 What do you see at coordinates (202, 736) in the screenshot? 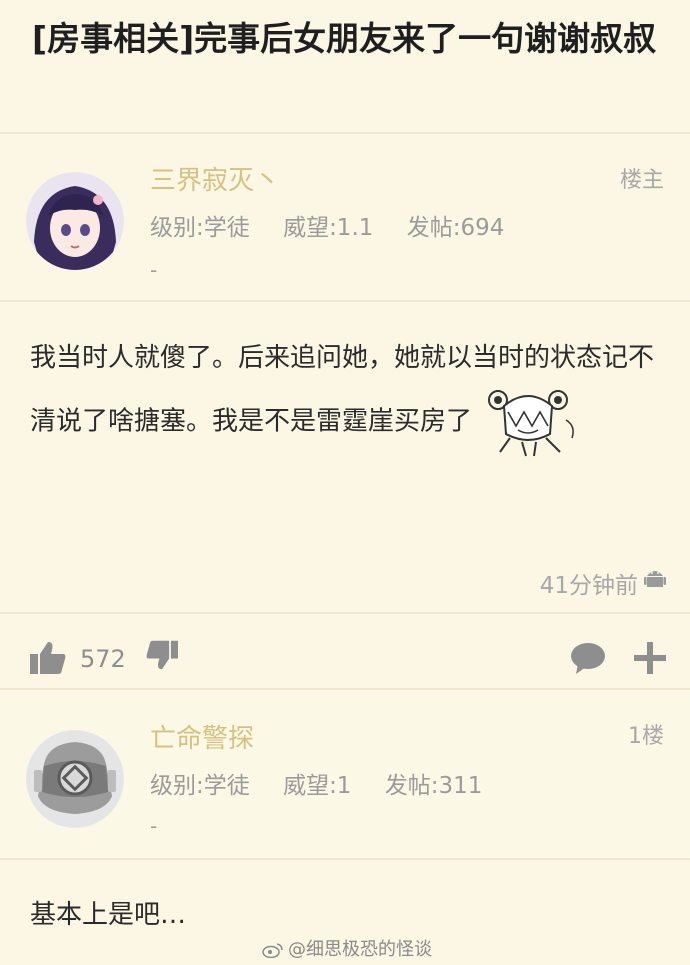
I see `reply-username: 亡命警探` at bounding box center [202, 736].